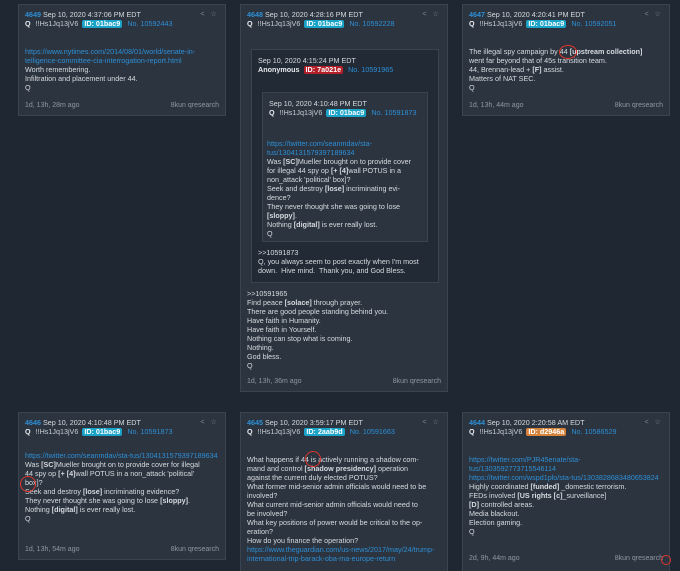 The image size is (680, 571). I want to click on post-author: Q !!Hs1Jq13jV6 ID: 01bac9 No. 10591873, so click(122, 431).